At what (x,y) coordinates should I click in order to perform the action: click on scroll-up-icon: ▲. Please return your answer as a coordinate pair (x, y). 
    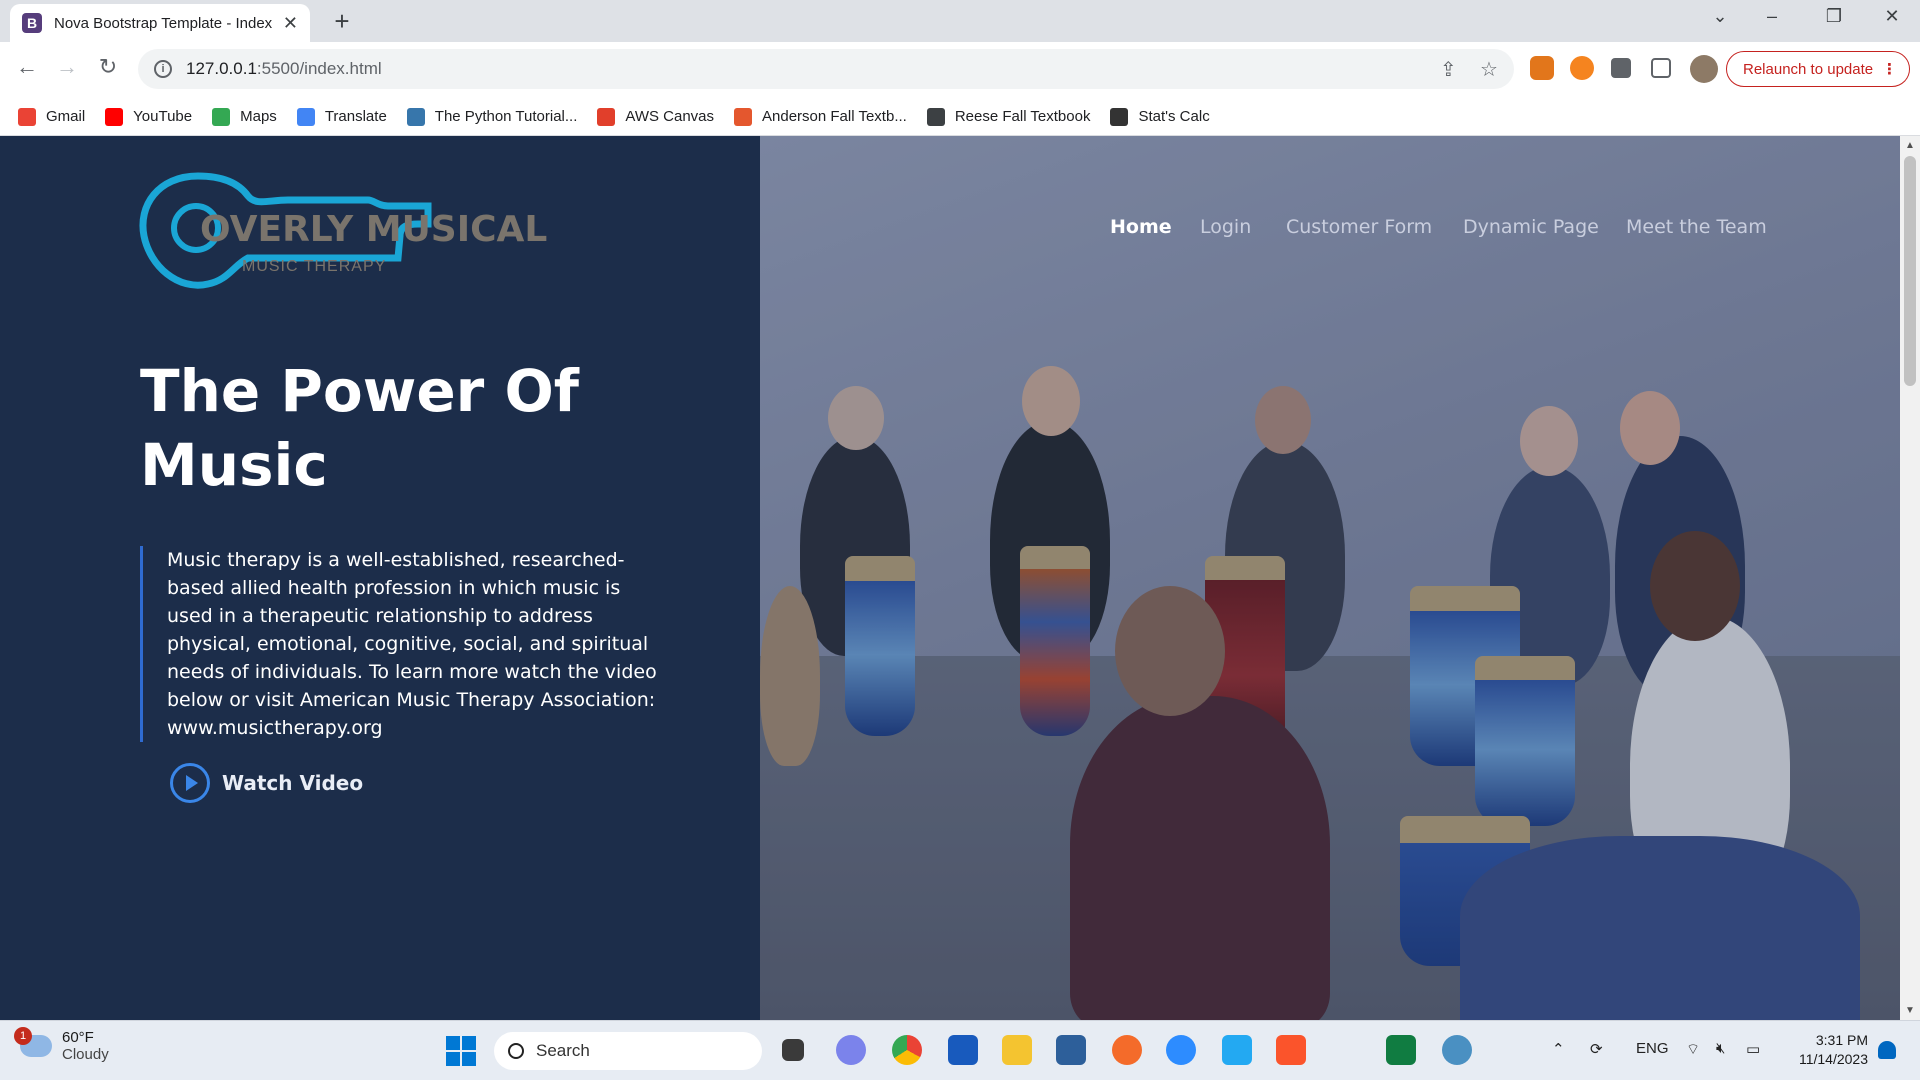
    Looking at the image, I should click on (1910, 145).